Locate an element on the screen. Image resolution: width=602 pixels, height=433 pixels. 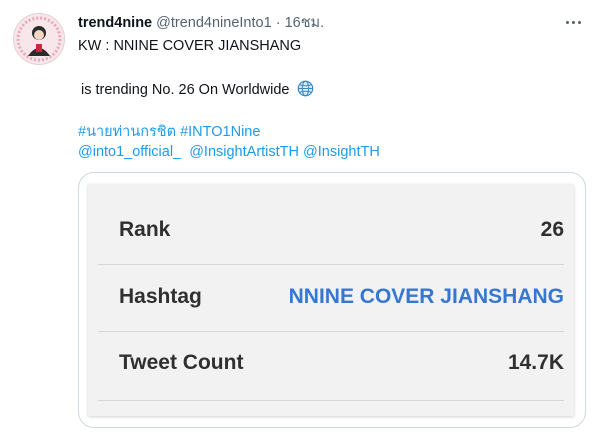
hashtag-link: #INTO1Nine is located at coordinates (220, 132).